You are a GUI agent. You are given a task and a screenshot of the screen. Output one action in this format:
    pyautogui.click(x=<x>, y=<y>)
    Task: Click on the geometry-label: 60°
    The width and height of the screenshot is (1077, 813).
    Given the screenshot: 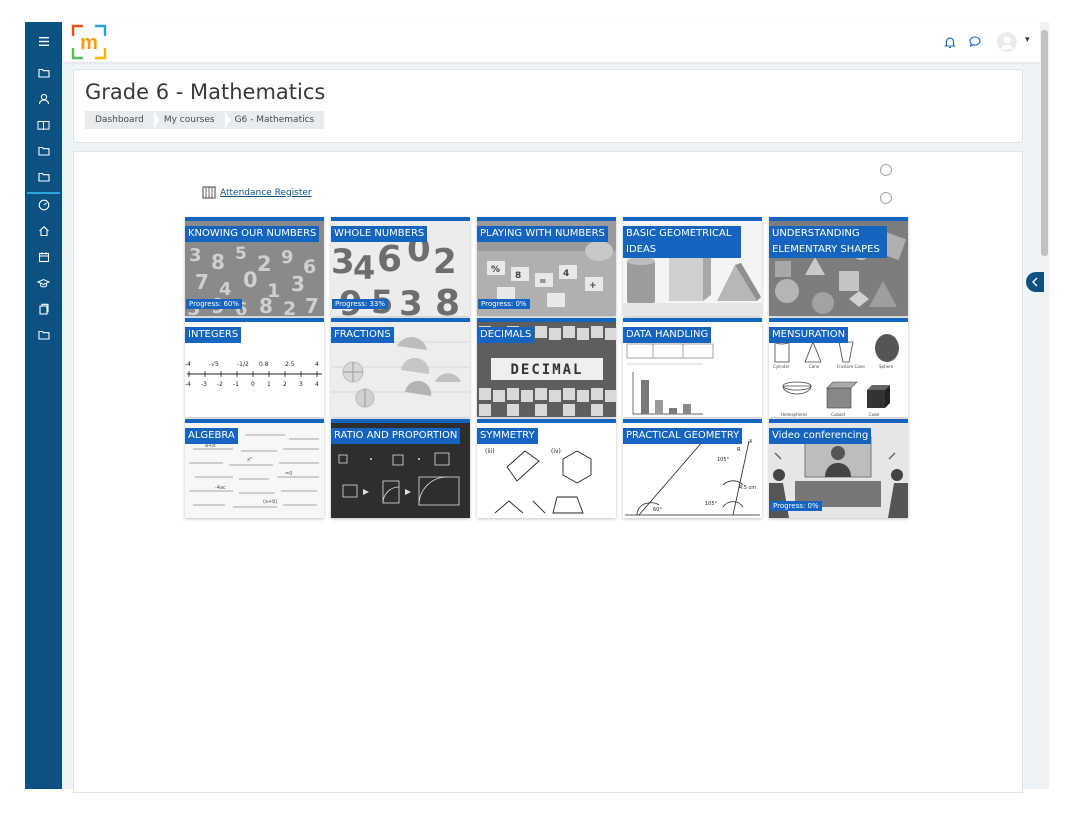 What is the action you would take?
    pyautogui.click(x=657, y=510)
    